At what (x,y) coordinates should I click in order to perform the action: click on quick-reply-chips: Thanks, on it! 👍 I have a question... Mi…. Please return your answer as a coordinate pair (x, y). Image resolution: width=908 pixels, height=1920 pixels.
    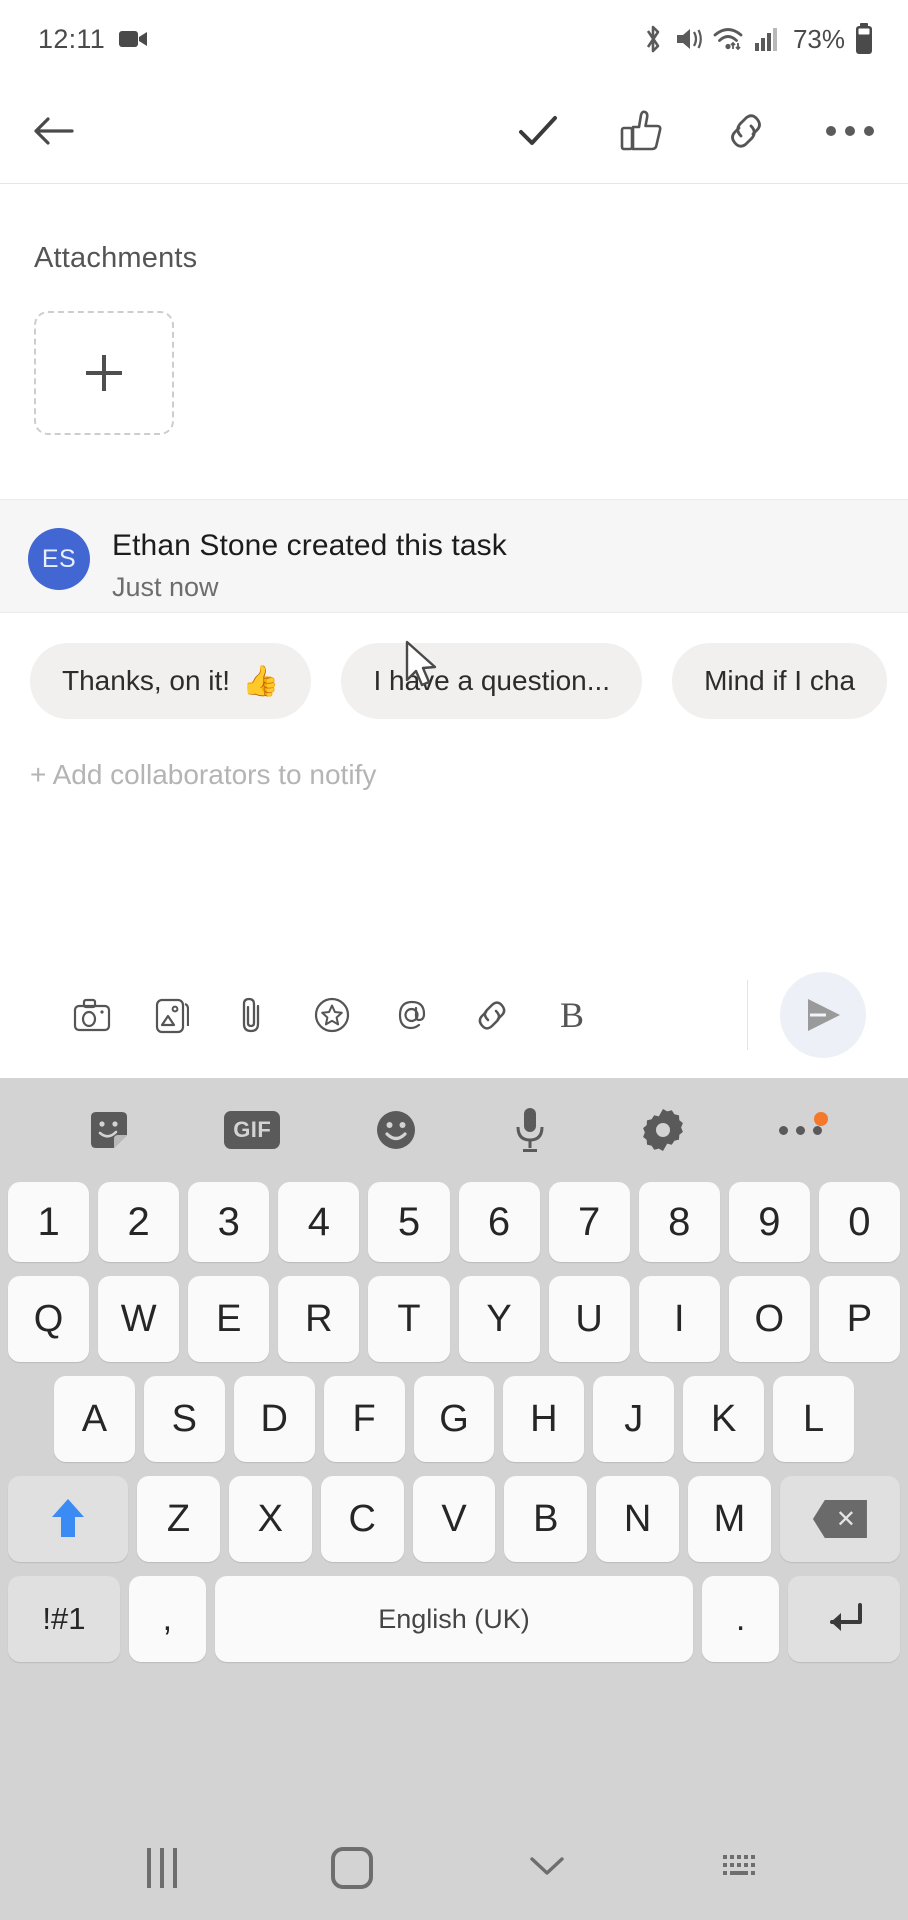
    Looking at the image, I should click on (454, 666).